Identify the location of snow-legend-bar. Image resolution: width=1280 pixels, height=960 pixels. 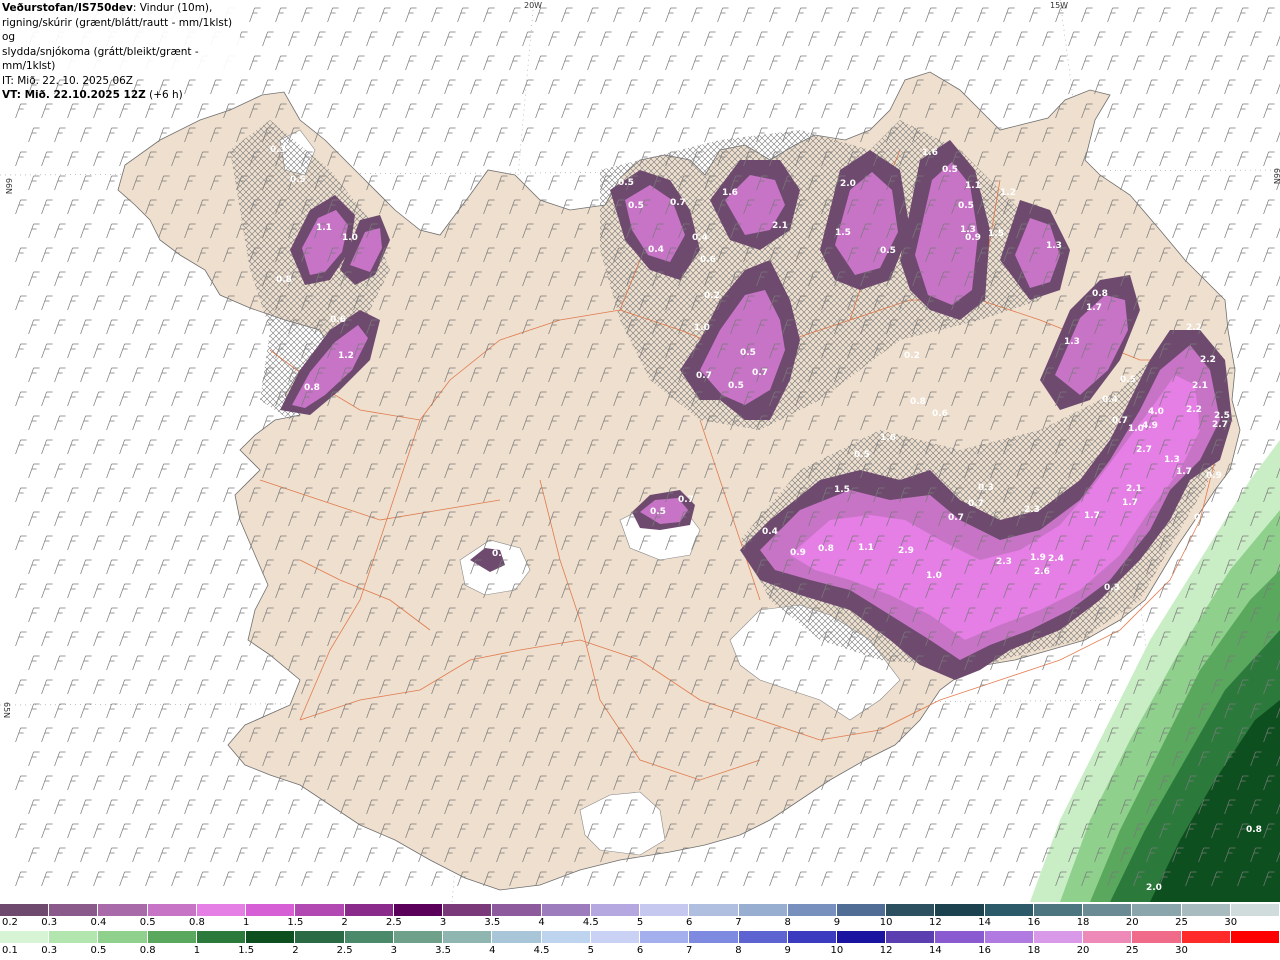
(640, 910).